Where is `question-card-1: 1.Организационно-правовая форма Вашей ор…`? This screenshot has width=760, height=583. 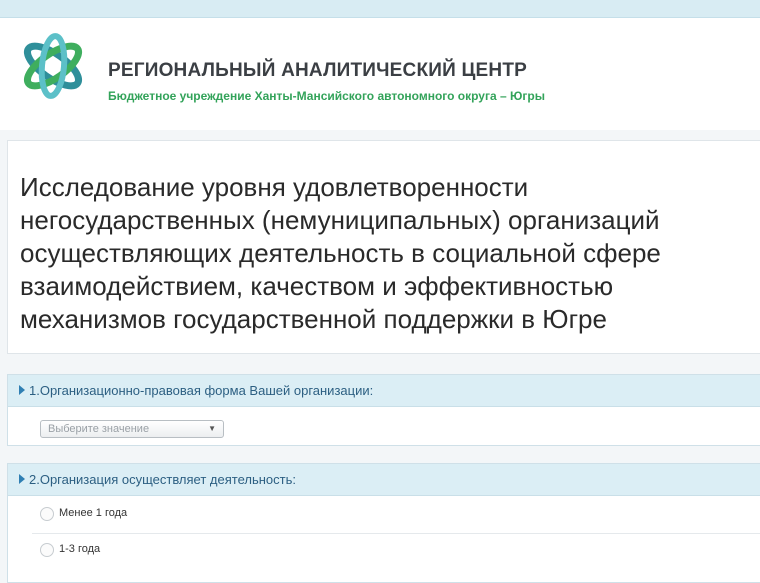 question-card-1: 1.Организационно-правовая форма Вашей ор… is located at coordinates (383, 410).